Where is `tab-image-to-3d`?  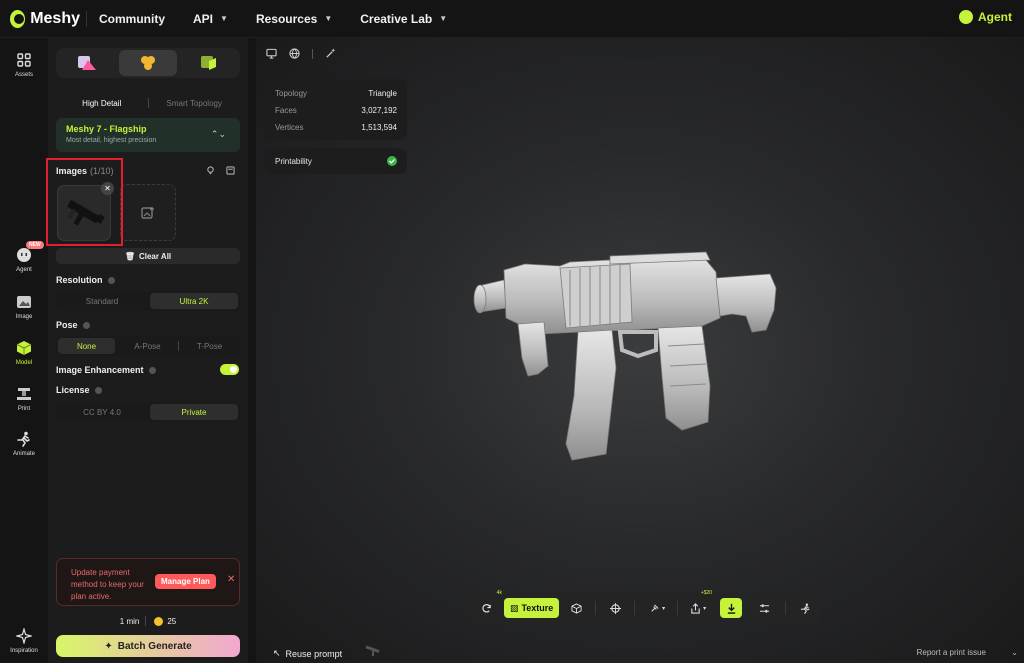
tab-image-to-3d is located at coordinates (148, 63).